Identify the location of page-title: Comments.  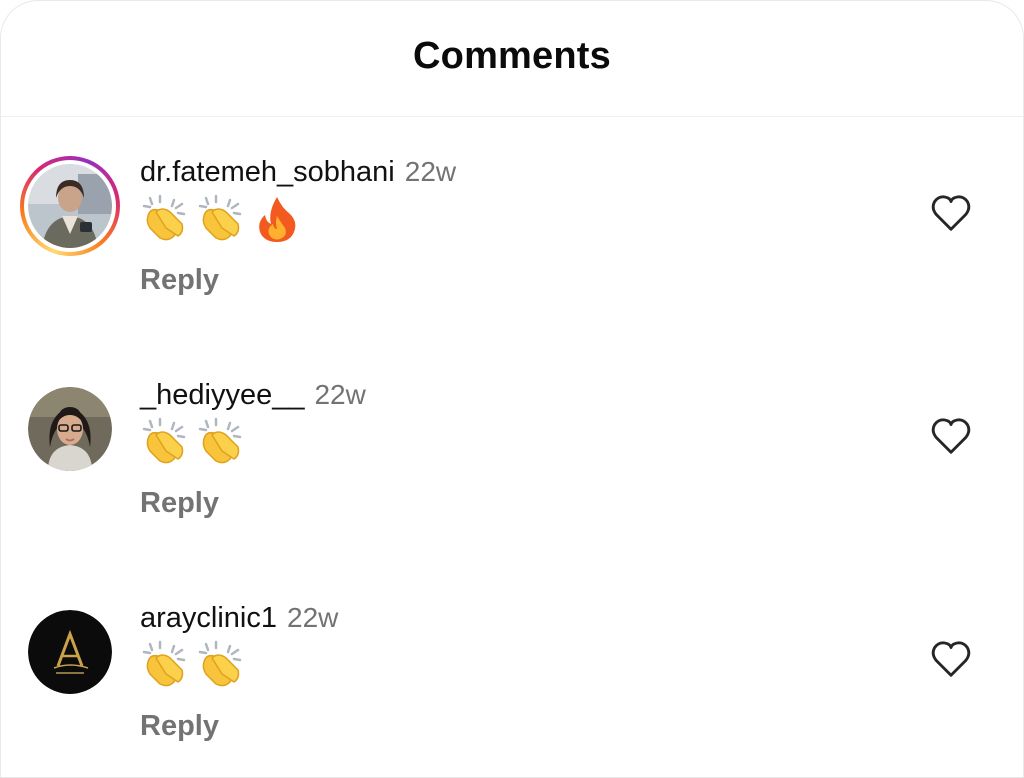
(512, 55).